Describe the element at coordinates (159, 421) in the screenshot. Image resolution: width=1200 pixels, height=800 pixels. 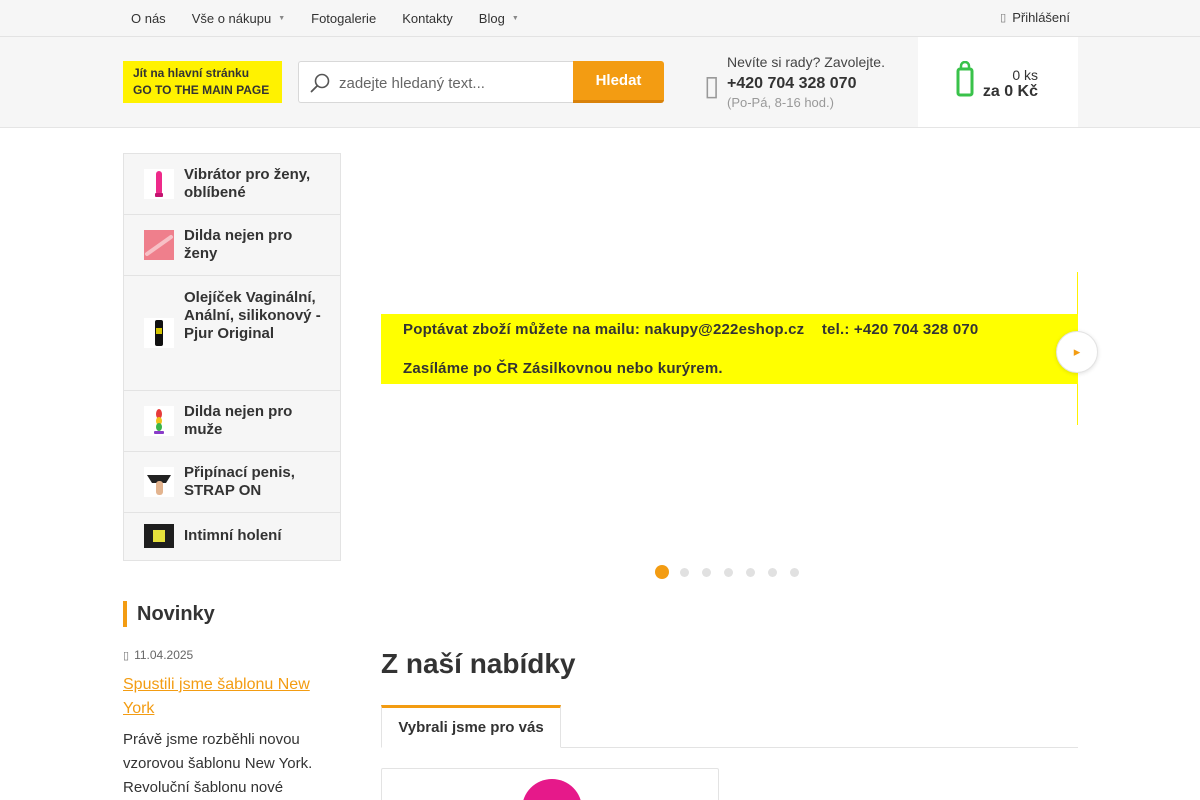
I see `rainbow-plug-thumbnail` at that location.